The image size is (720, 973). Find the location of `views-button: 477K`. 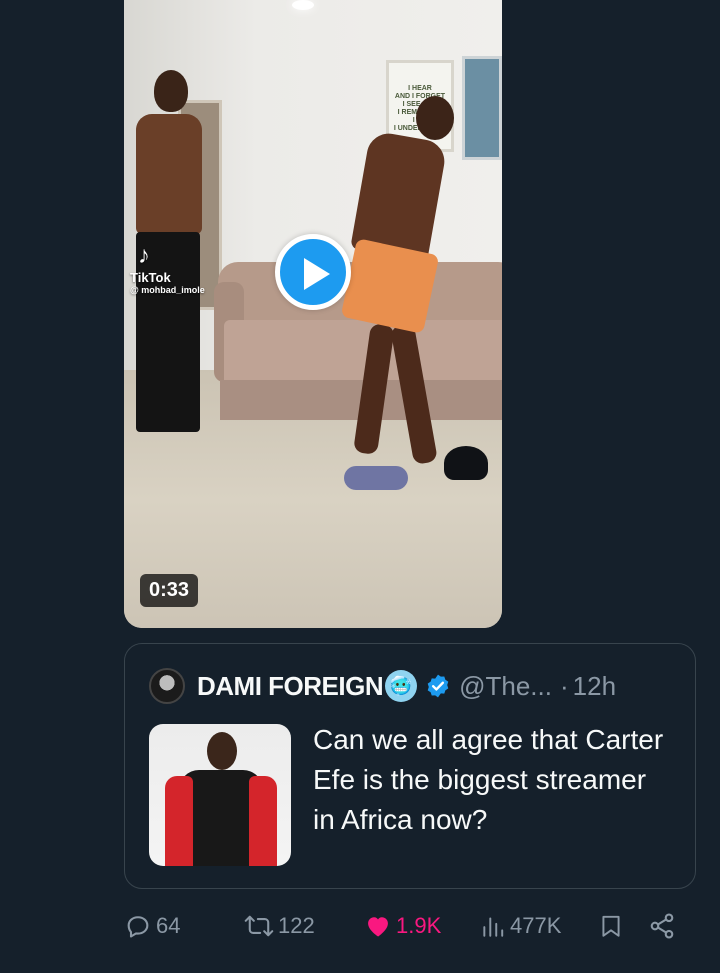

views-button: 477K is located at coordinates (520, 926).